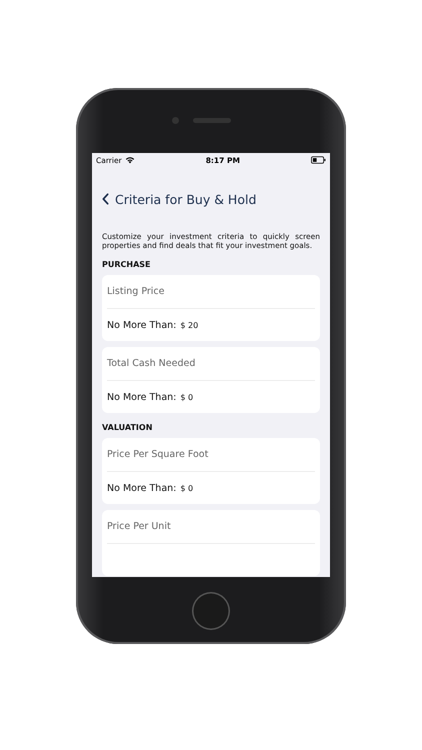 This screenshot has height=750, width=422. Describe the element at coordinates (158, 455) in the screenshot. I see `criteria-label: Price Per Square Foot` at that location.